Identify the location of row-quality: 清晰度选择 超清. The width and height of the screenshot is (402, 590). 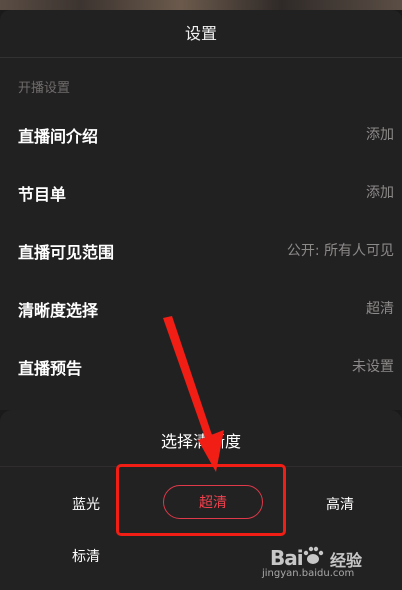
(201, 307).